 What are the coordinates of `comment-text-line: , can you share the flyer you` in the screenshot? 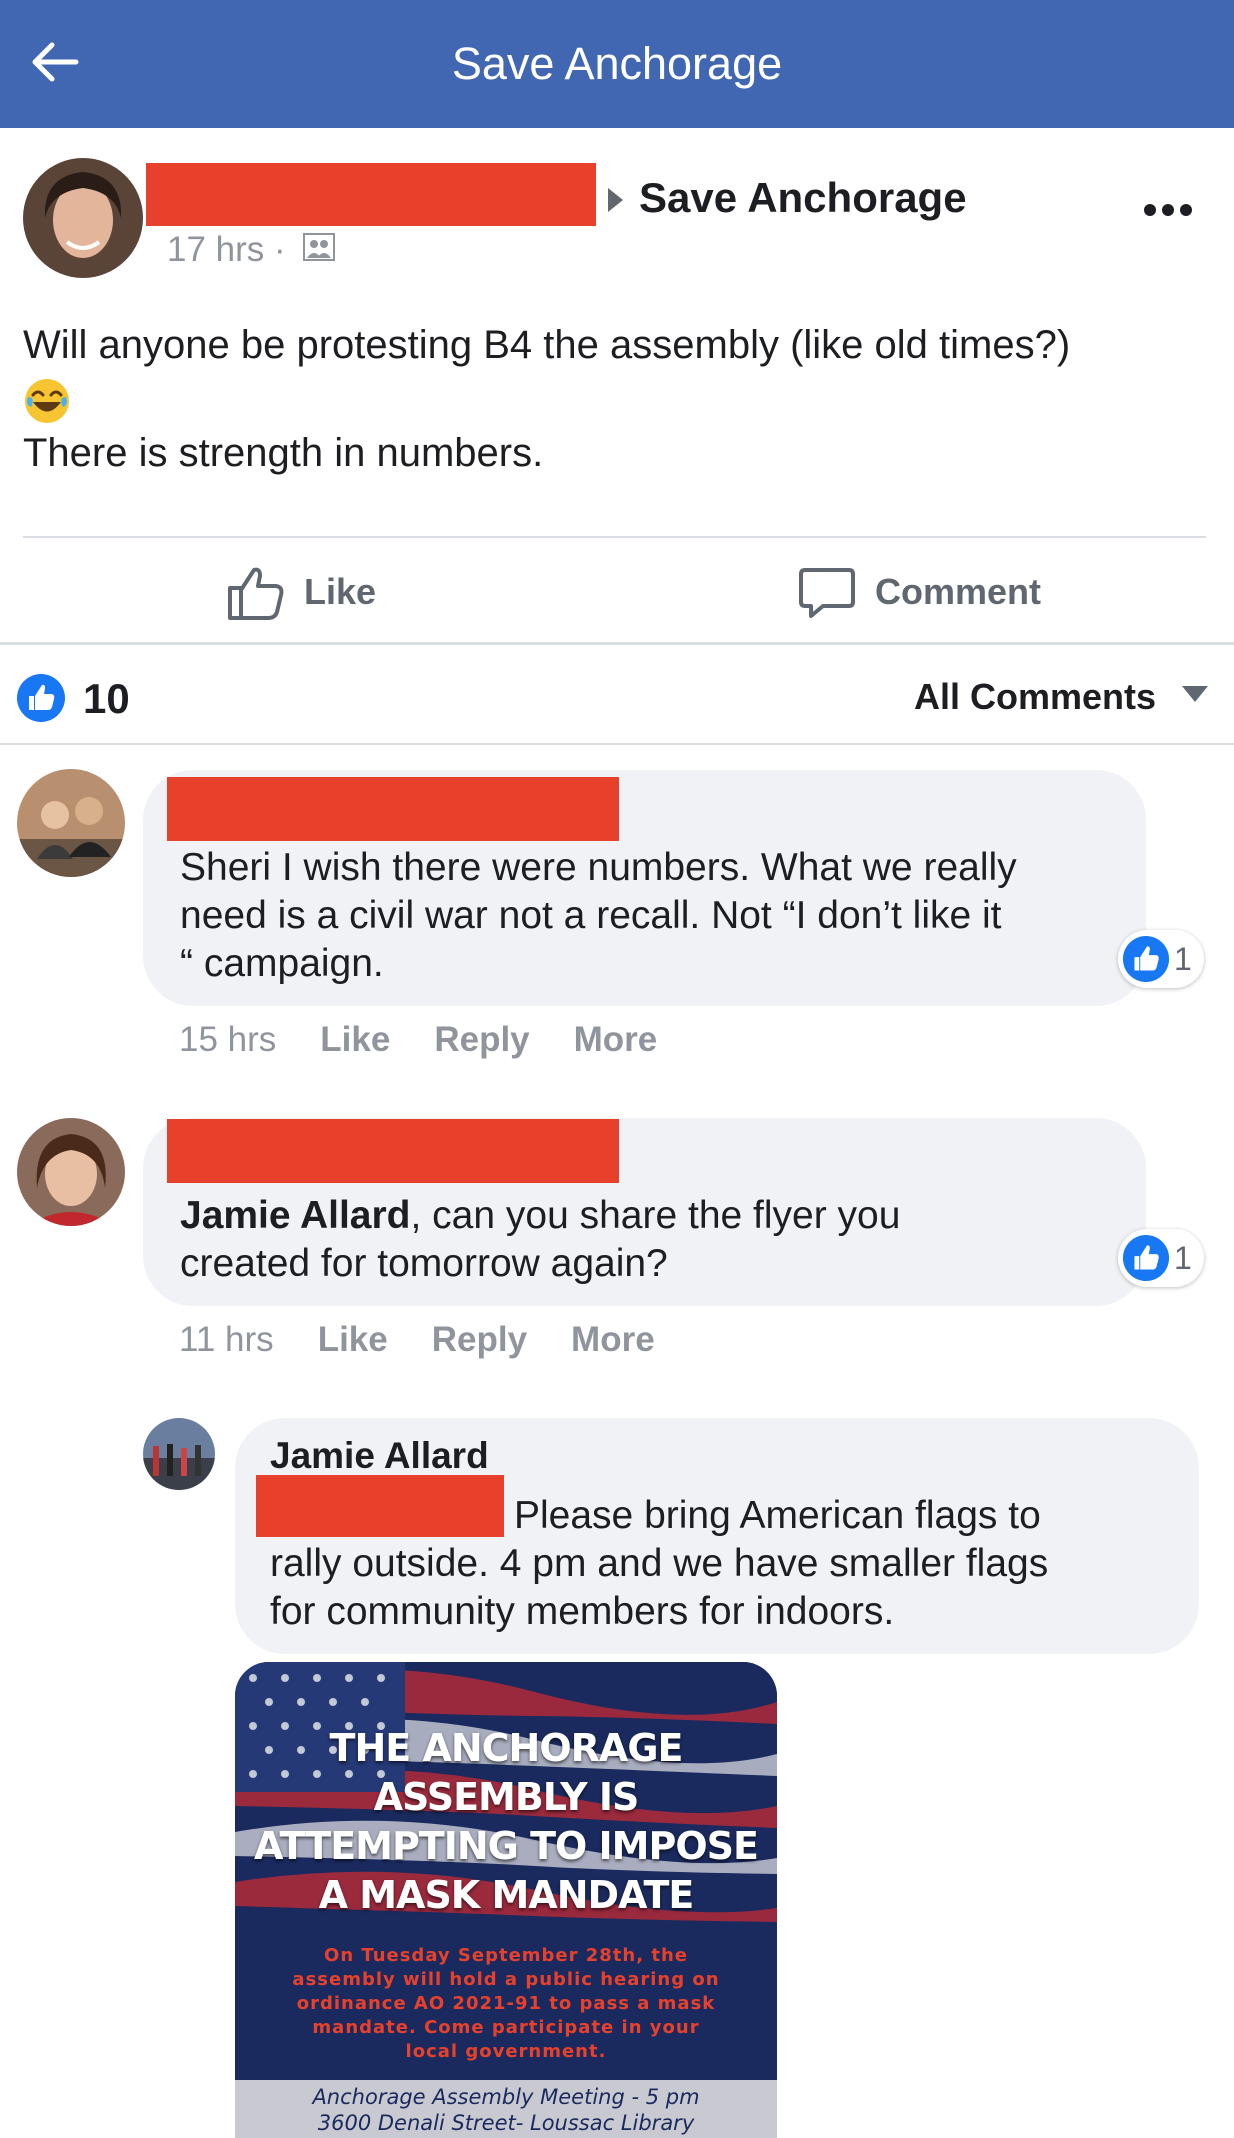 It's located at (655, 1215).